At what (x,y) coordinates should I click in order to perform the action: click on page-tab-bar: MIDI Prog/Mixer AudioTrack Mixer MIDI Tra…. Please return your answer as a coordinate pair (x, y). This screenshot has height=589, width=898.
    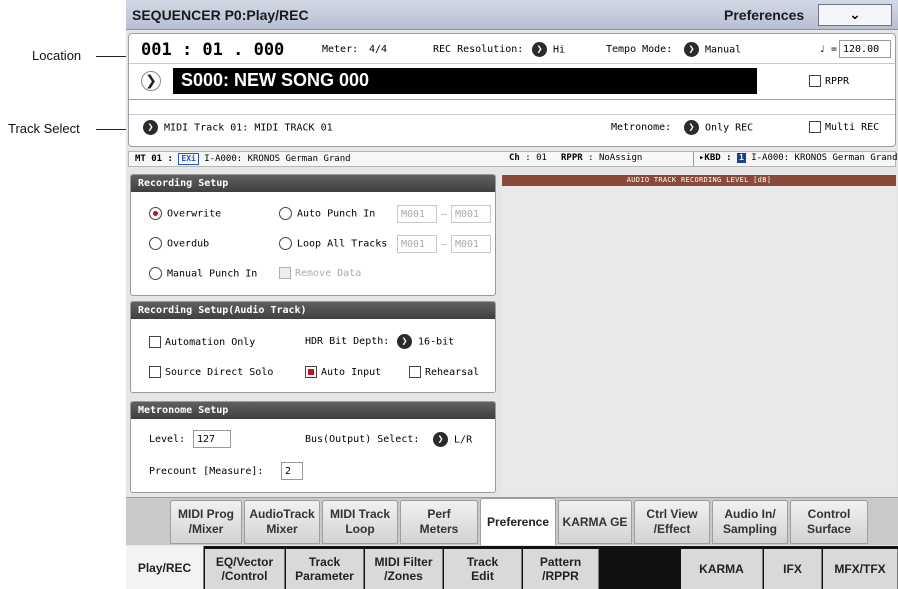
    Looking at the image, I should click on (512, 521).